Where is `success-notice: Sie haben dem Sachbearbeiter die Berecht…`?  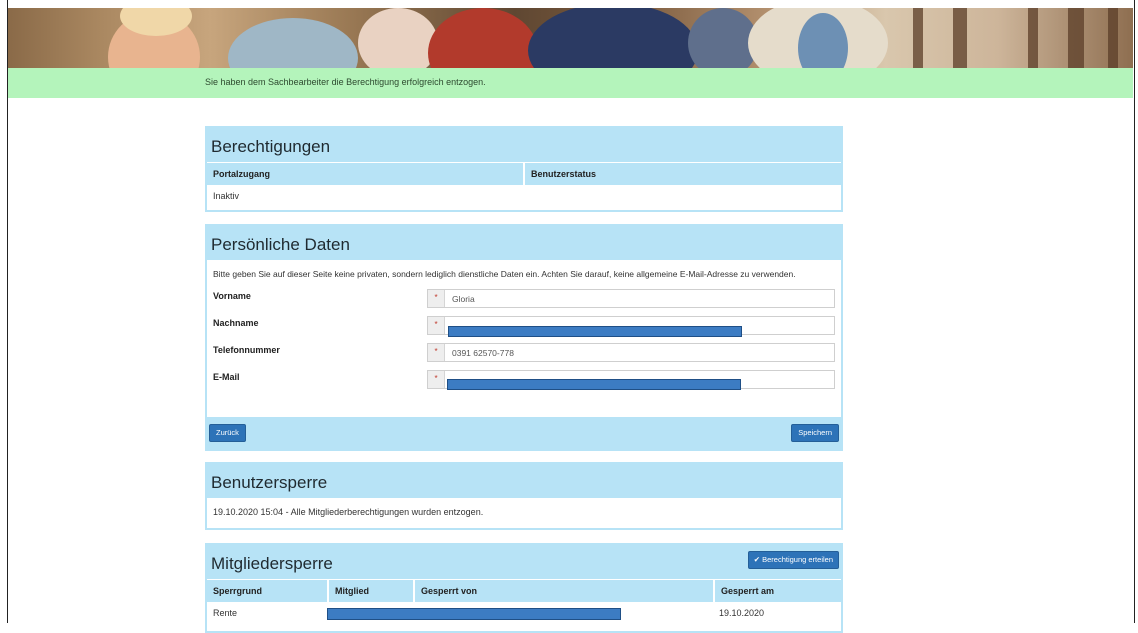
success-notice: Sie haben dem Sachbearbeiter die Berecht… is located at coordinates (570, 83).